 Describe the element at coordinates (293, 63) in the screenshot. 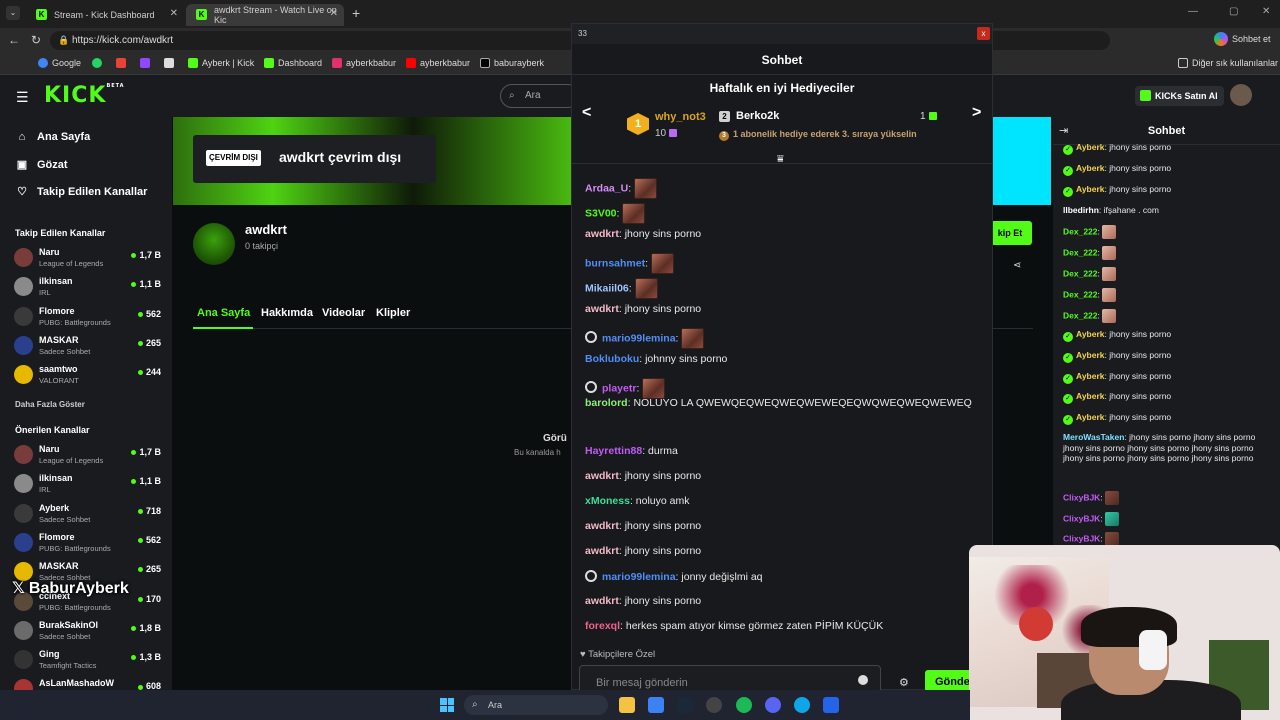

I see `bookmark-dashboard: Dashboard` at that location.